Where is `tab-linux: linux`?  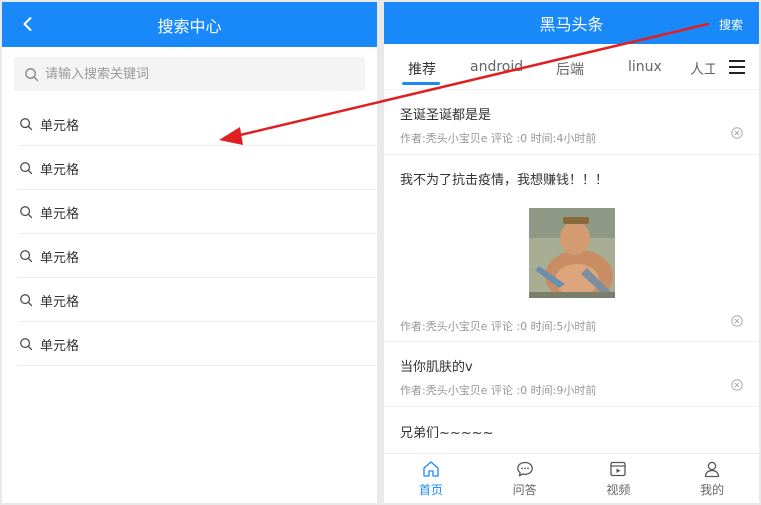
tab-linux: linux is located at coordinates (645, 67).